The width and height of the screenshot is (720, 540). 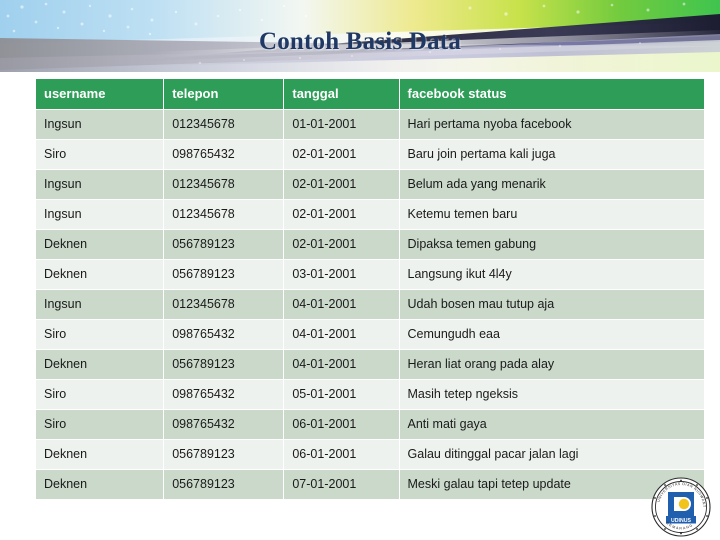 I want to click on cell-tanggal: 03-01-2001, so click(x=341, y=274).